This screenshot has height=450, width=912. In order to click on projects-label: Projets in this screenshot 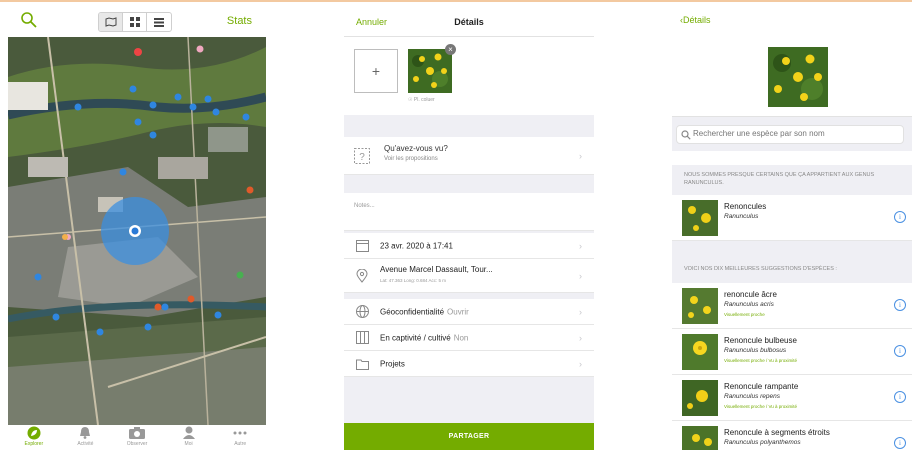, I will do `click(392, 363)`.